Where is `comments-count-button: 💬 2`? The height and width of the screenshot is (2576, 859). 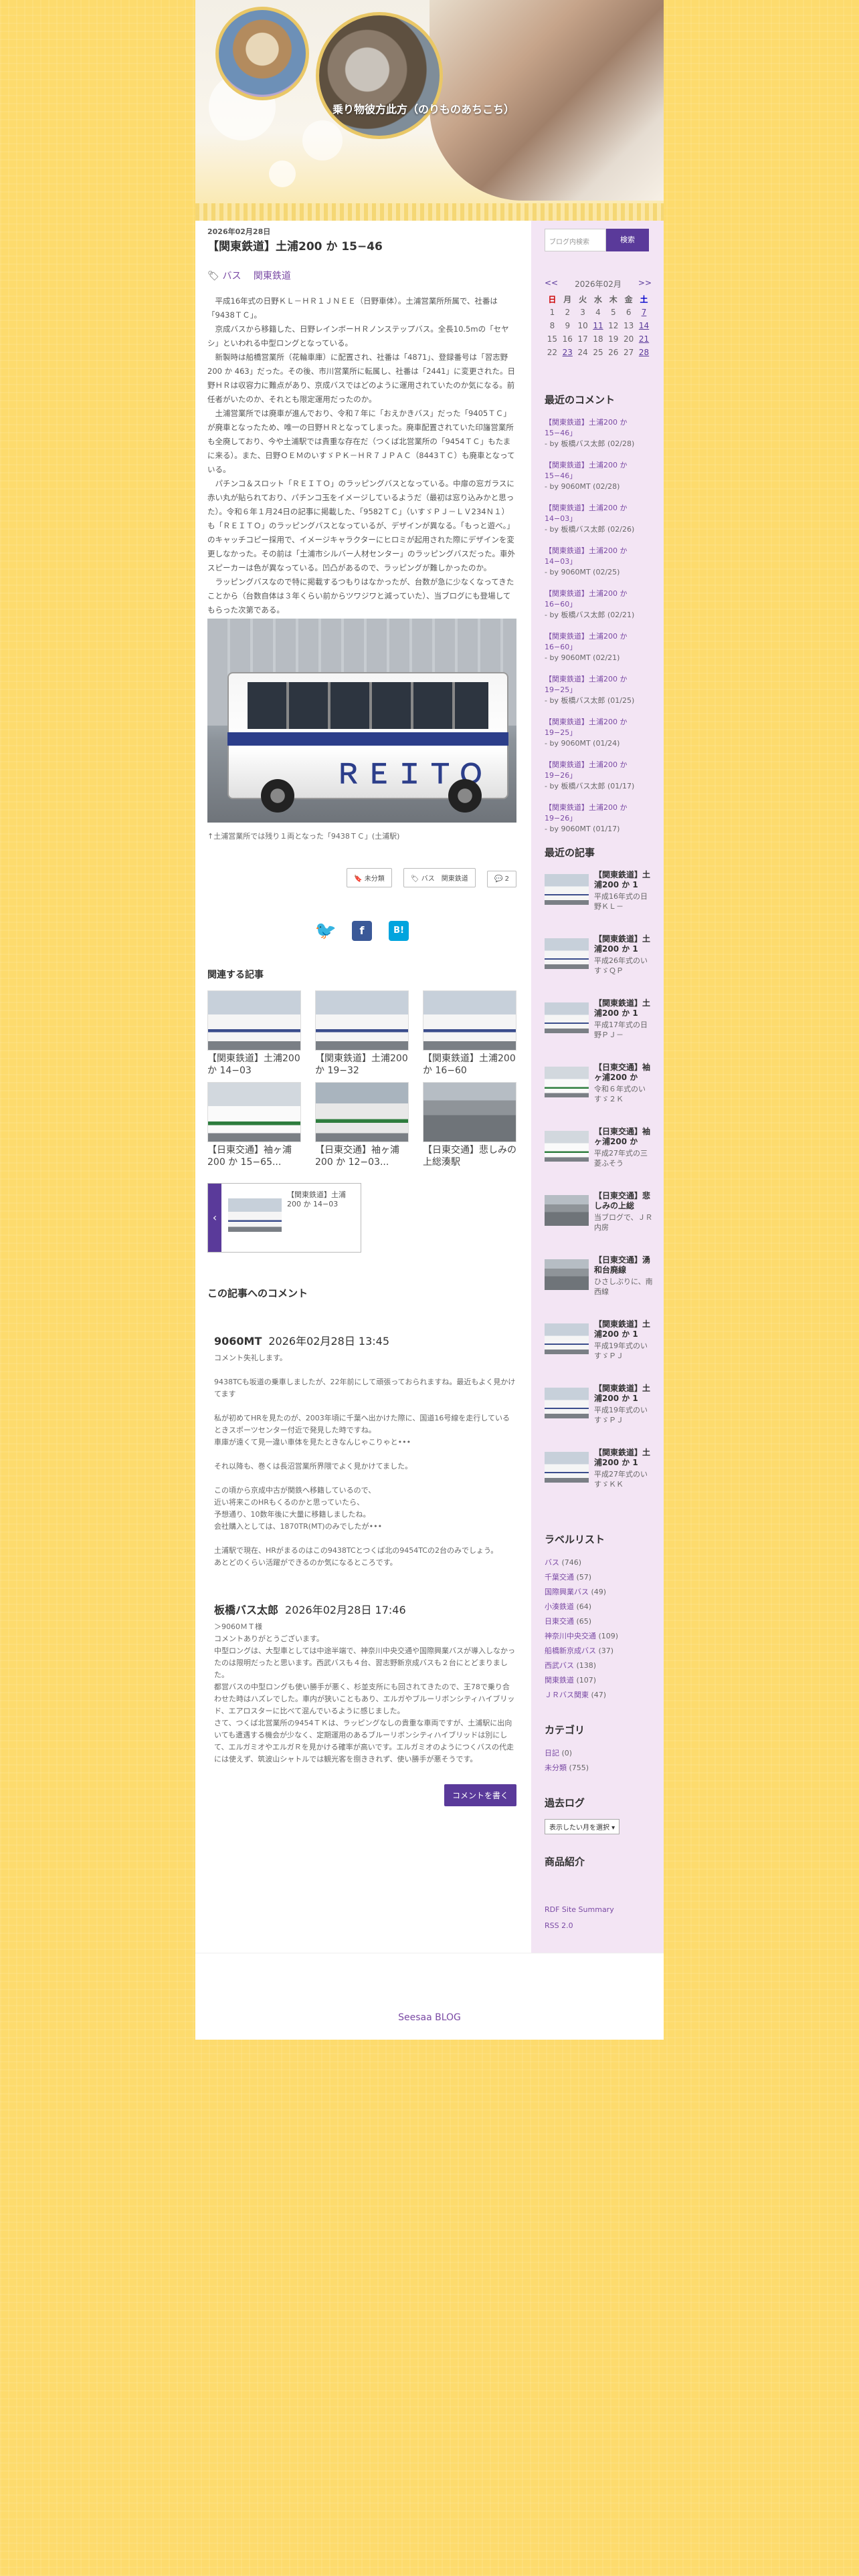 comments-count-button: 💬 2 is located at coordinates (501, 880).